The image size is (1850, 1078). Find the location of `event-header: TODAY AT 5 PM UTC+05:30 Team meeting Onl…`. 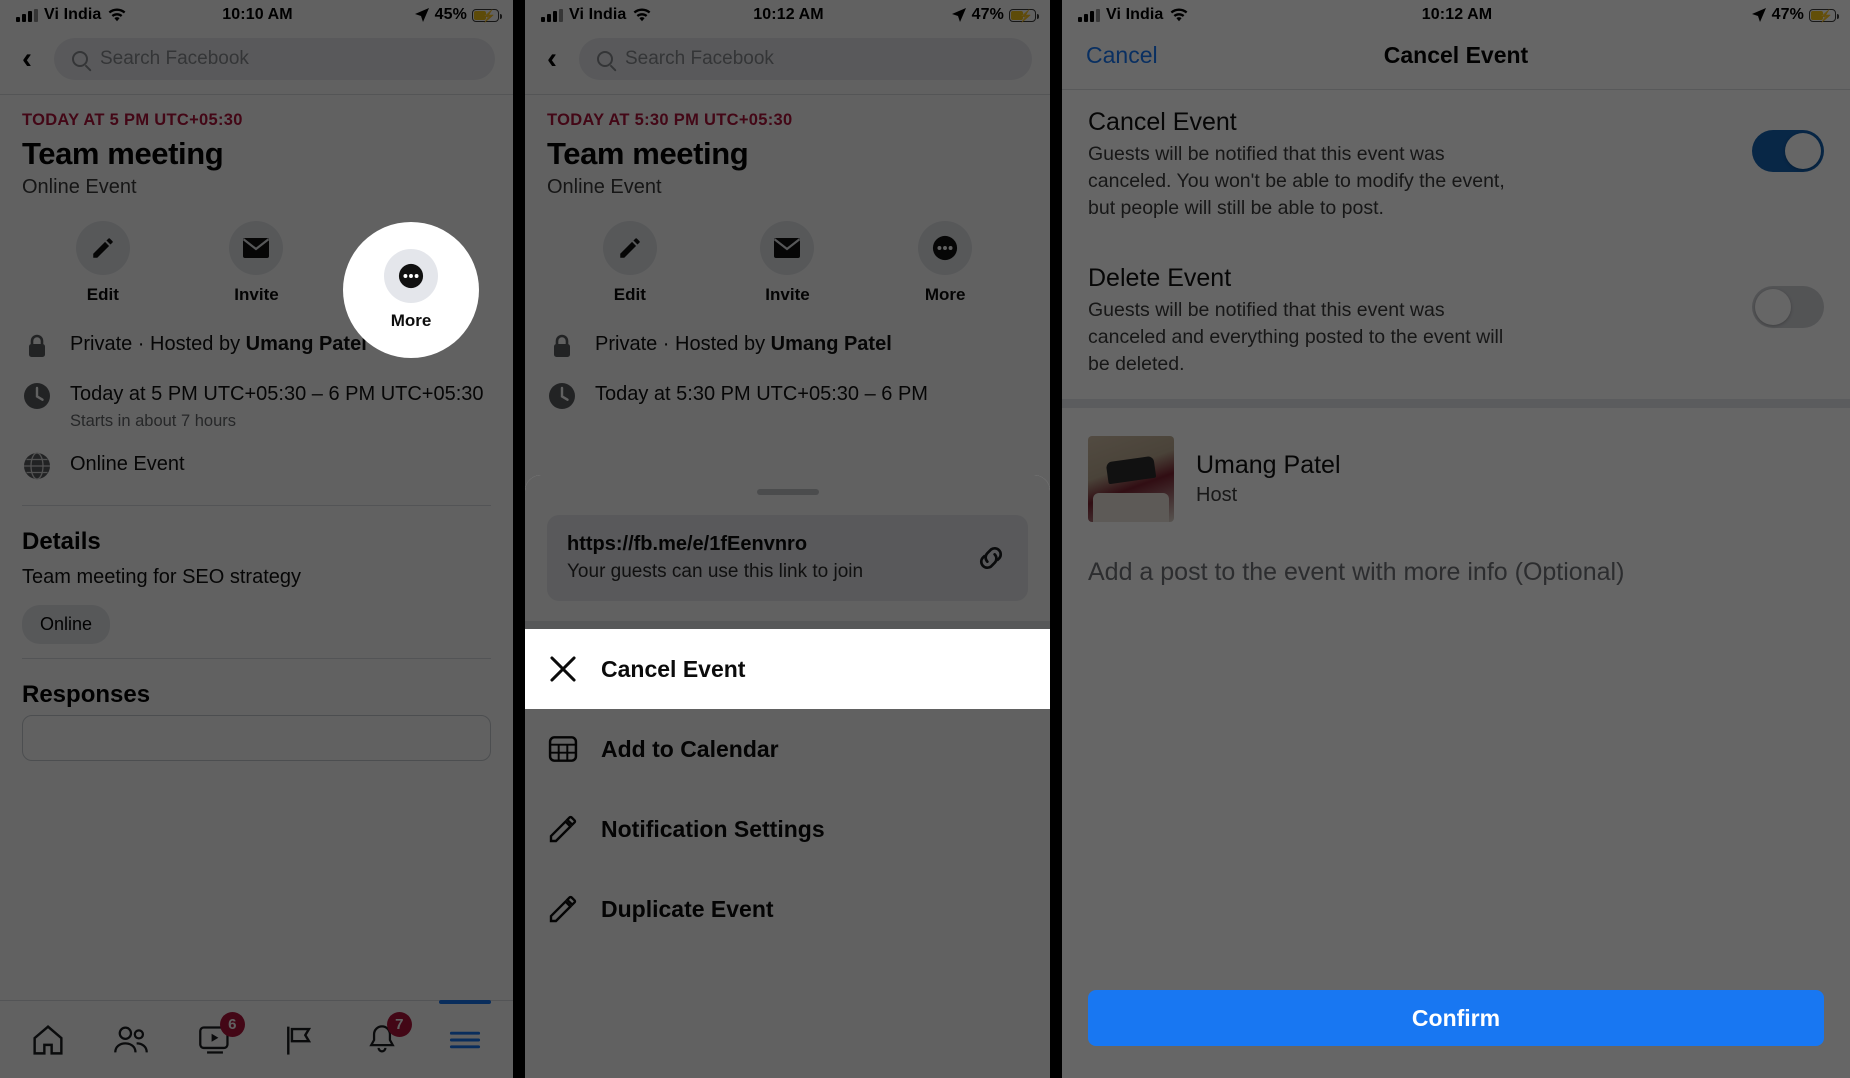

event-header: TODAY AT 5 PM UTC+05:30 Team meeting Onl… is located at coordinates (256, 147).